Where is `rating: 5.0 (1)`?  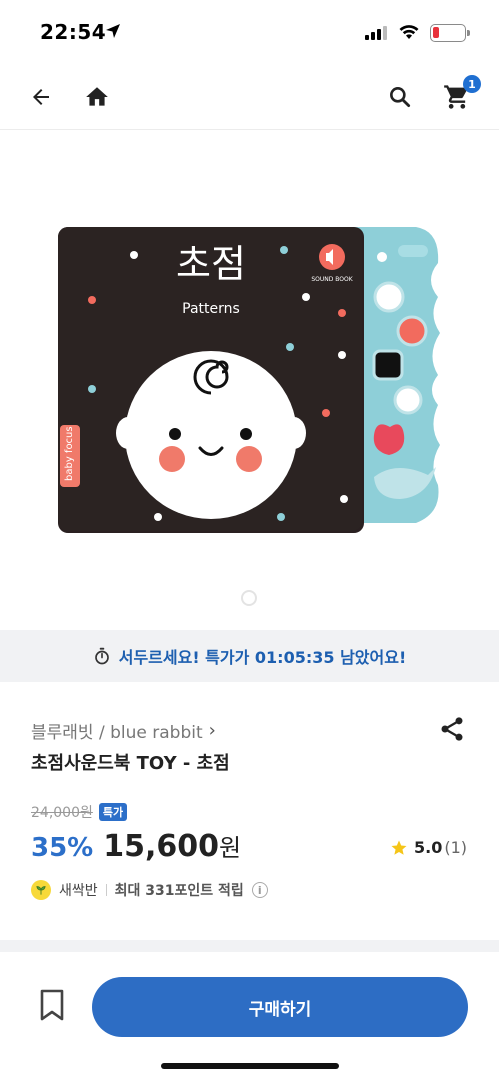 rating: 5.0 (1) is located at coordinates (428, 847).